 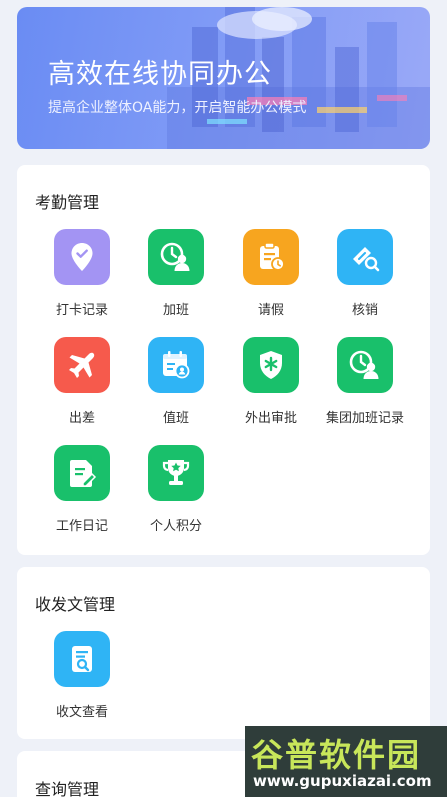 I want to click on calendar-person-icon, so click(x=176, y=365).